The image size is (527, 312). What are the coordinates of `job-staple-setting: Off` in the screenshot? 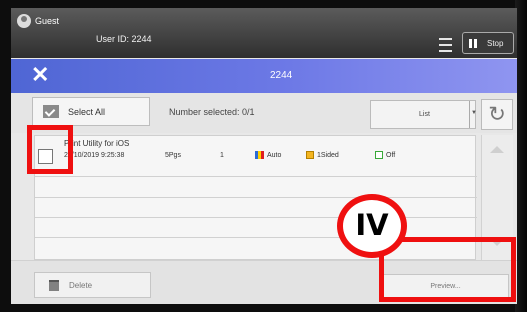 It's located at (385, 155).